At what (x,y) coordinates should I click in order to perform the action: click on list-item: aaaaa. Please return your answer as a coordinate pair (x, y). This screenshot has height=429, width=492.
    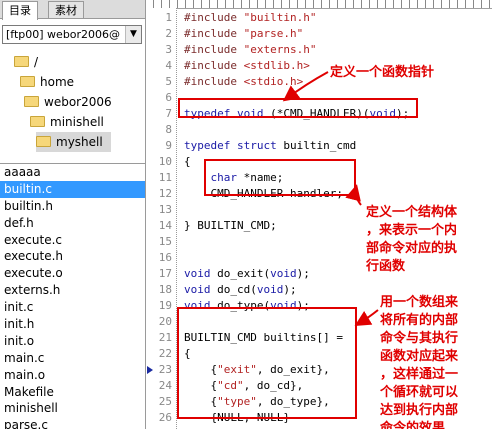
    Looking at the image, I should click on (72, 172).